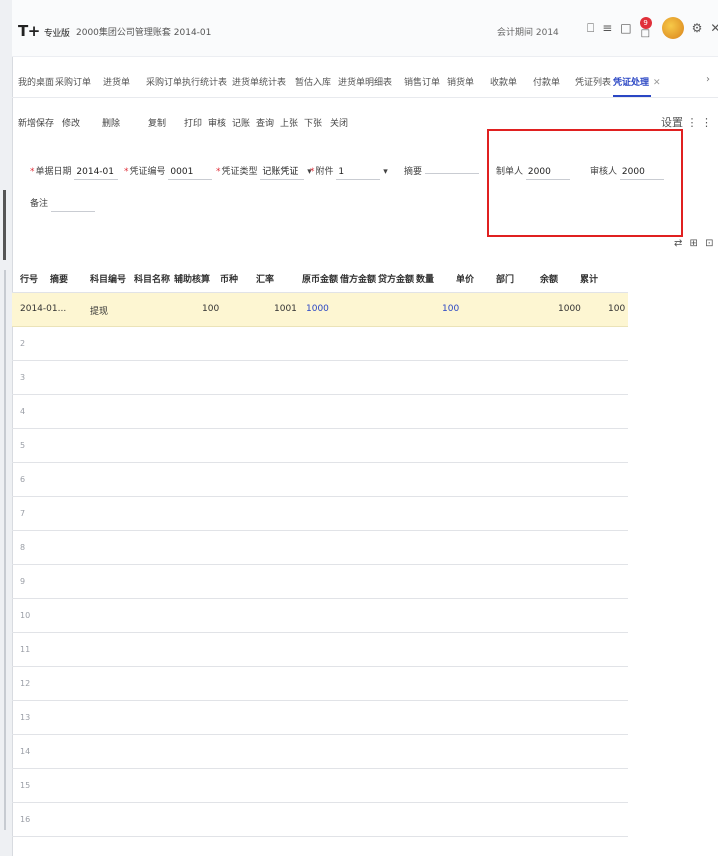  Describe the element at coordinates (320, 514) in the screenshot. I see `table-row: 7` at that location.